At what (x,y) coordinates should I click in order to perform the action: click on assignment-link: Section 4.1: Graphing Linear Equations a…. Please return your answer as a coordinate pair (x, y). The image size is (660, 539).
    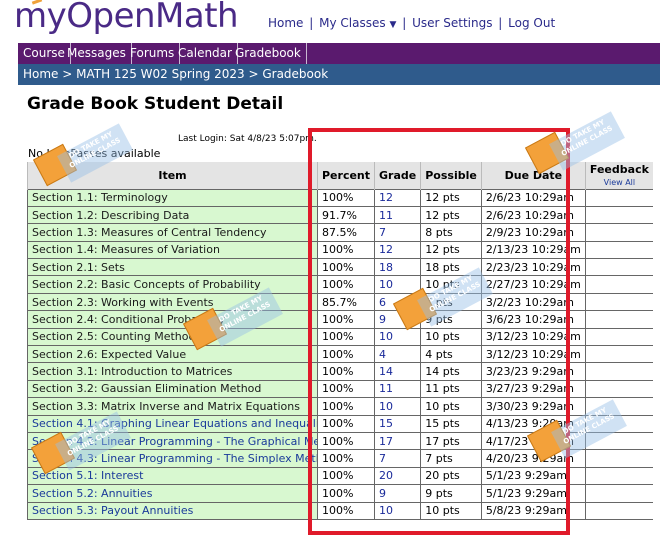
    Looking at the image, I should click on (172, 423).